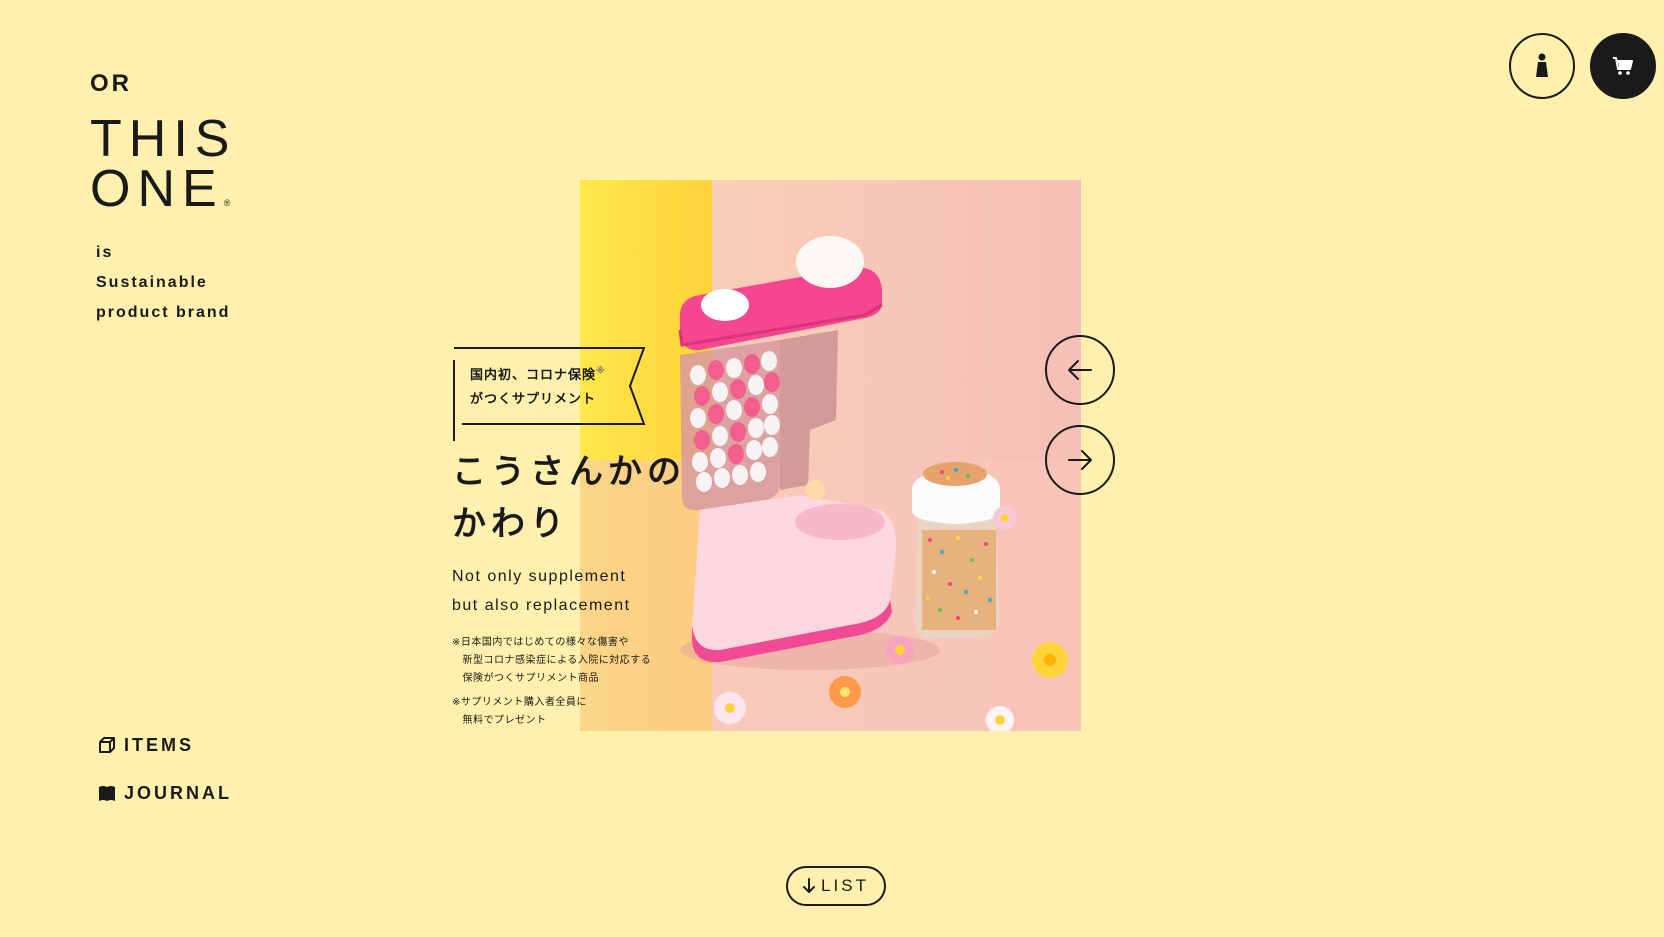  Describe the element at coordinates (159, 744) in the screenshot. I see `nav-item-label: ITEMS` at that location.